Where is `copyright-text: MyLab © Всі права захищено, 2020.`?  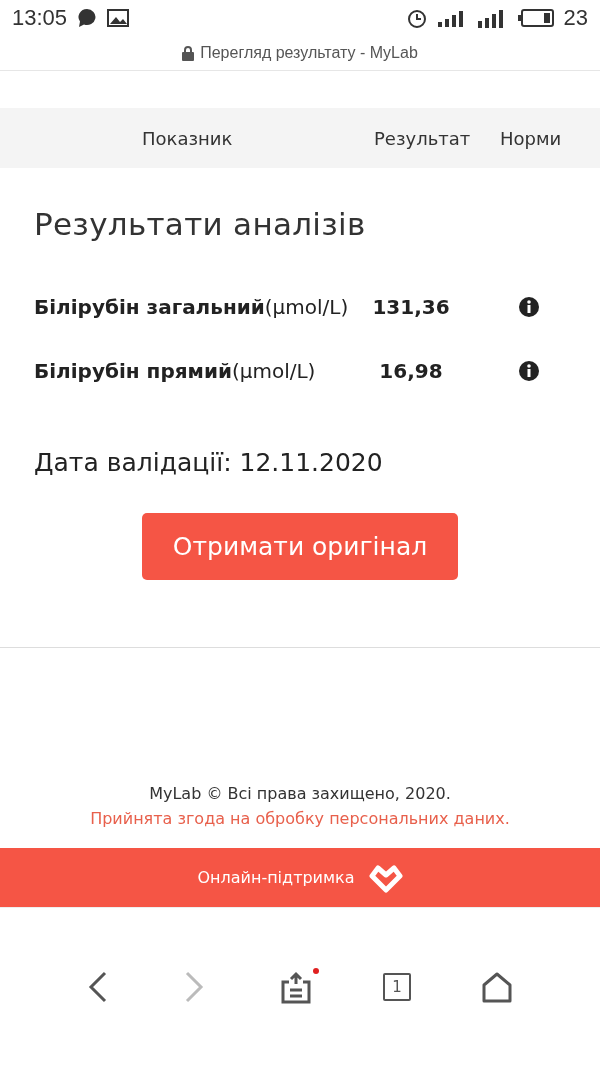 copyright-text: MyLab © Всі права захищено, 2020. is located at coordinates (300, 794).